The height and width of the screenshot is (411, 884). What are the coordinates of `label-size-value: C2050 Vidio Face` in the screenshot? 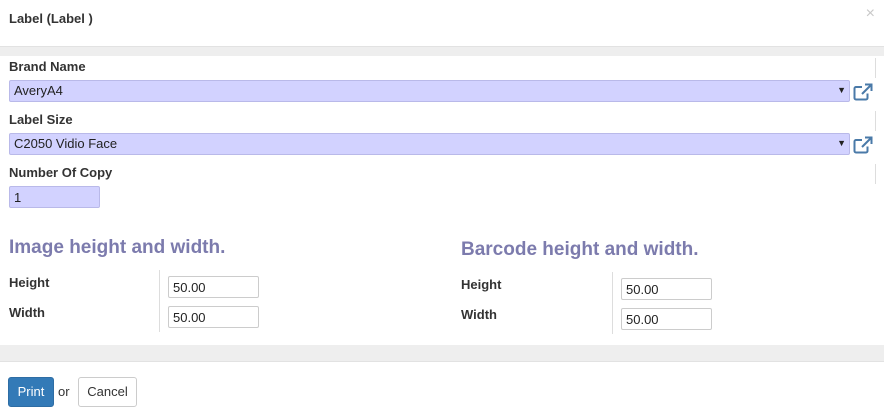 It's located at (66, 143).